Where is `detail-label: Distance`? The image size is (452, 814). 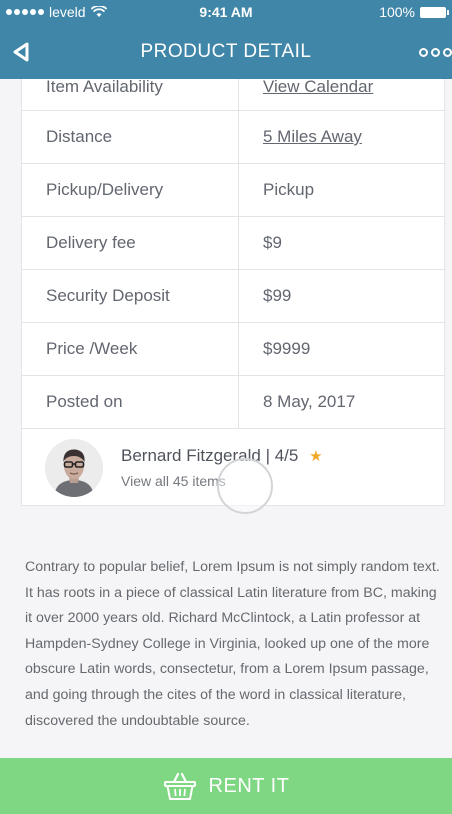 detail-label: Distance is located at coordinates (130, 137).